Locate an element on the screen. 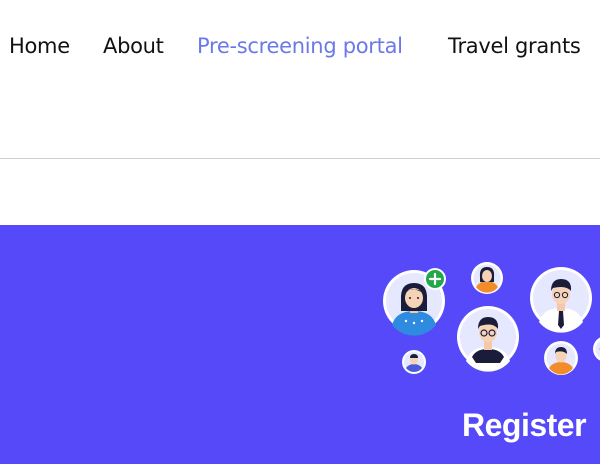 The image size is (600, 464). register-button: Register is located at coordinates (524, 425).